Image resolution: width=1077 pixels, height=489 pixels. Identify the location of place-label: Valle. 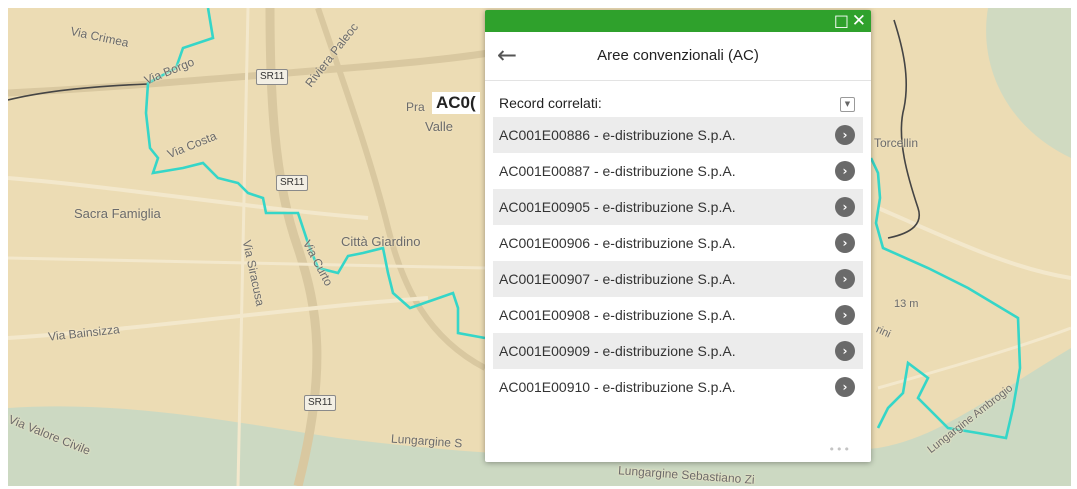
(439, 126).